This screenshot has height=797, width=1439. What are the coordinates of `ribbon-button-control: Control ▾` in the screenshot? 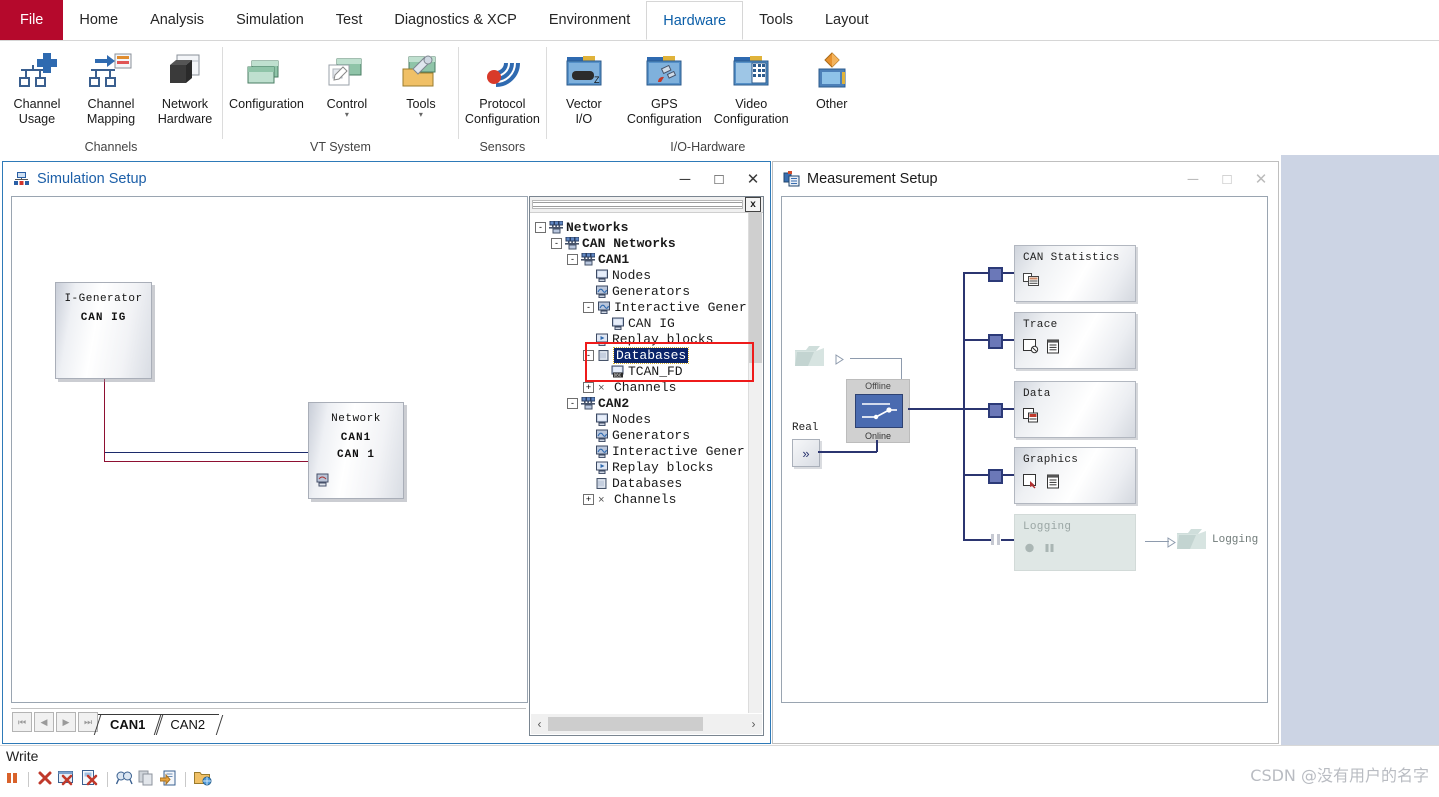 It's located at (347, 80).